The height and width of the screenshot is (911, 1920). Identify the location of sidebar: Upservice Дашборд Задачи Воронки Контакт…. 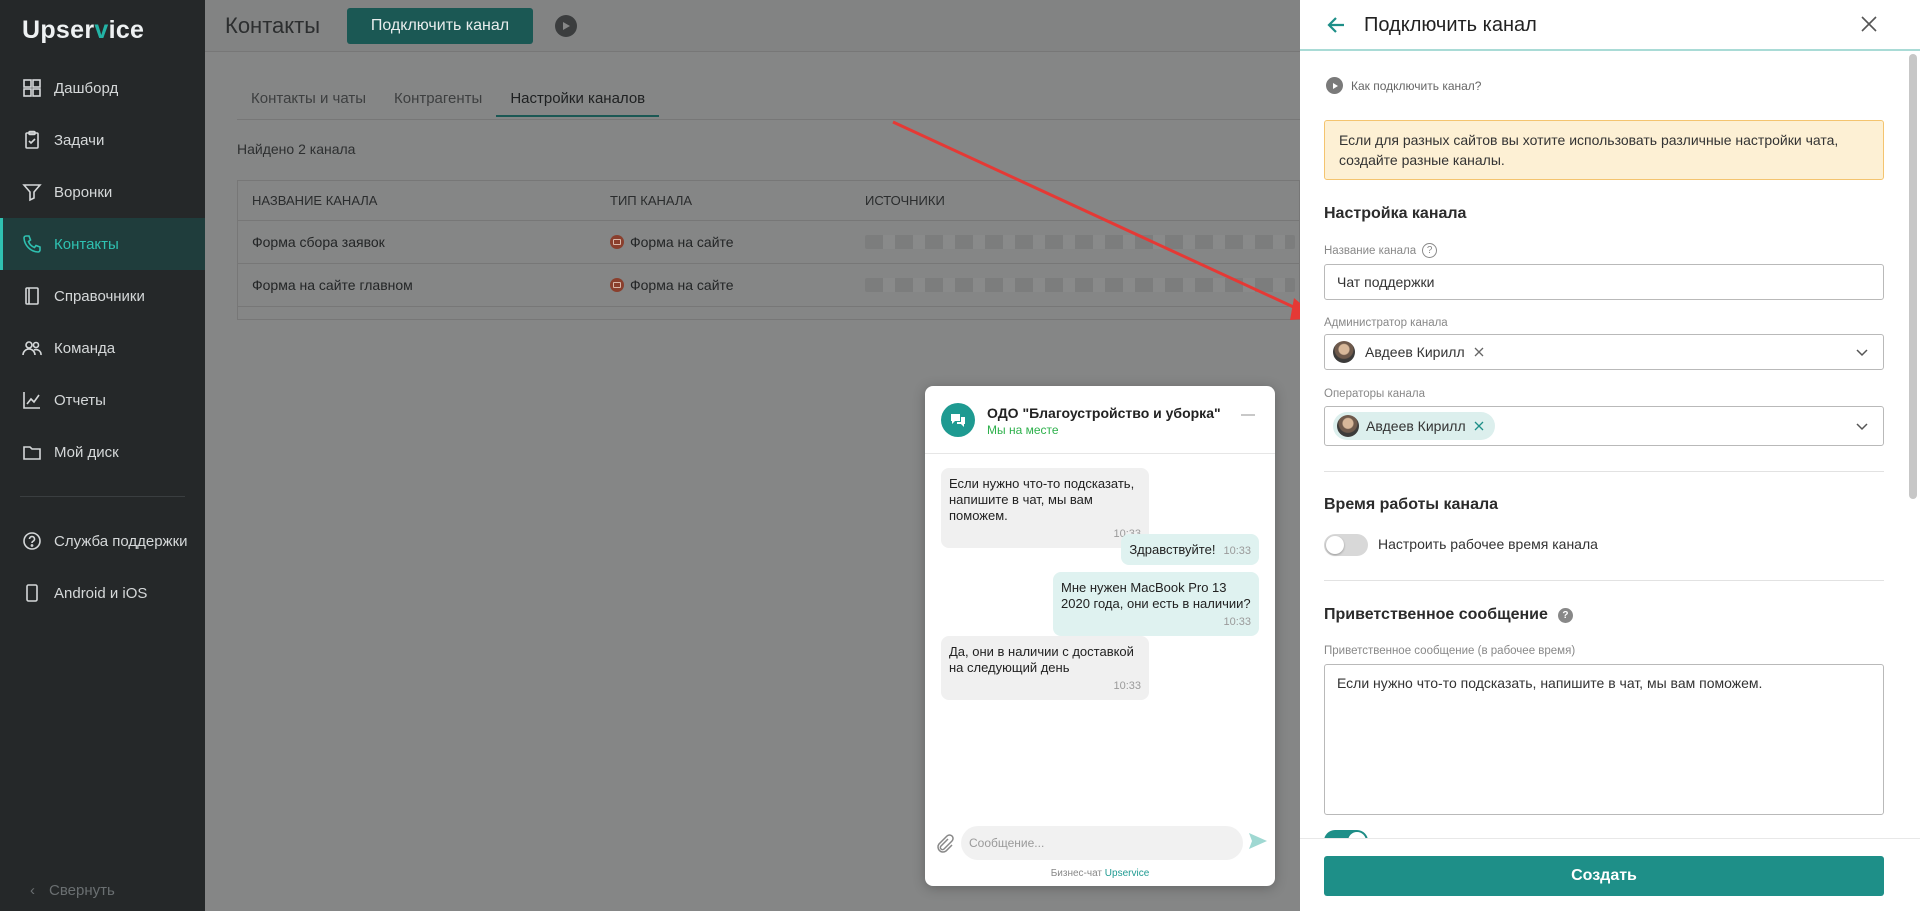
(102, 455).